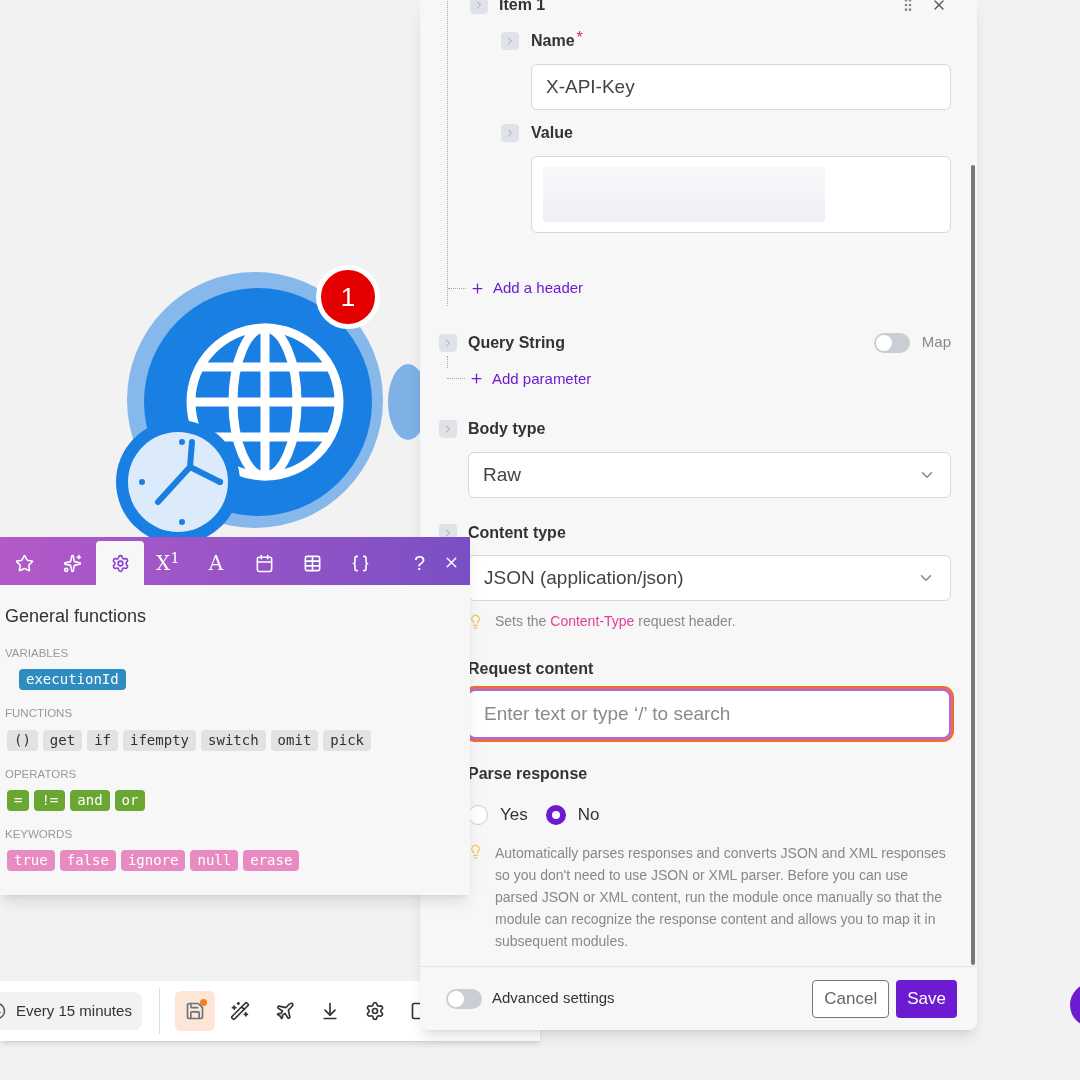 This screenshot has height=1080, width=1080. Describe the element at coordinates (517, 533) in the screenshot. I see `field-label: Content type` at that location.